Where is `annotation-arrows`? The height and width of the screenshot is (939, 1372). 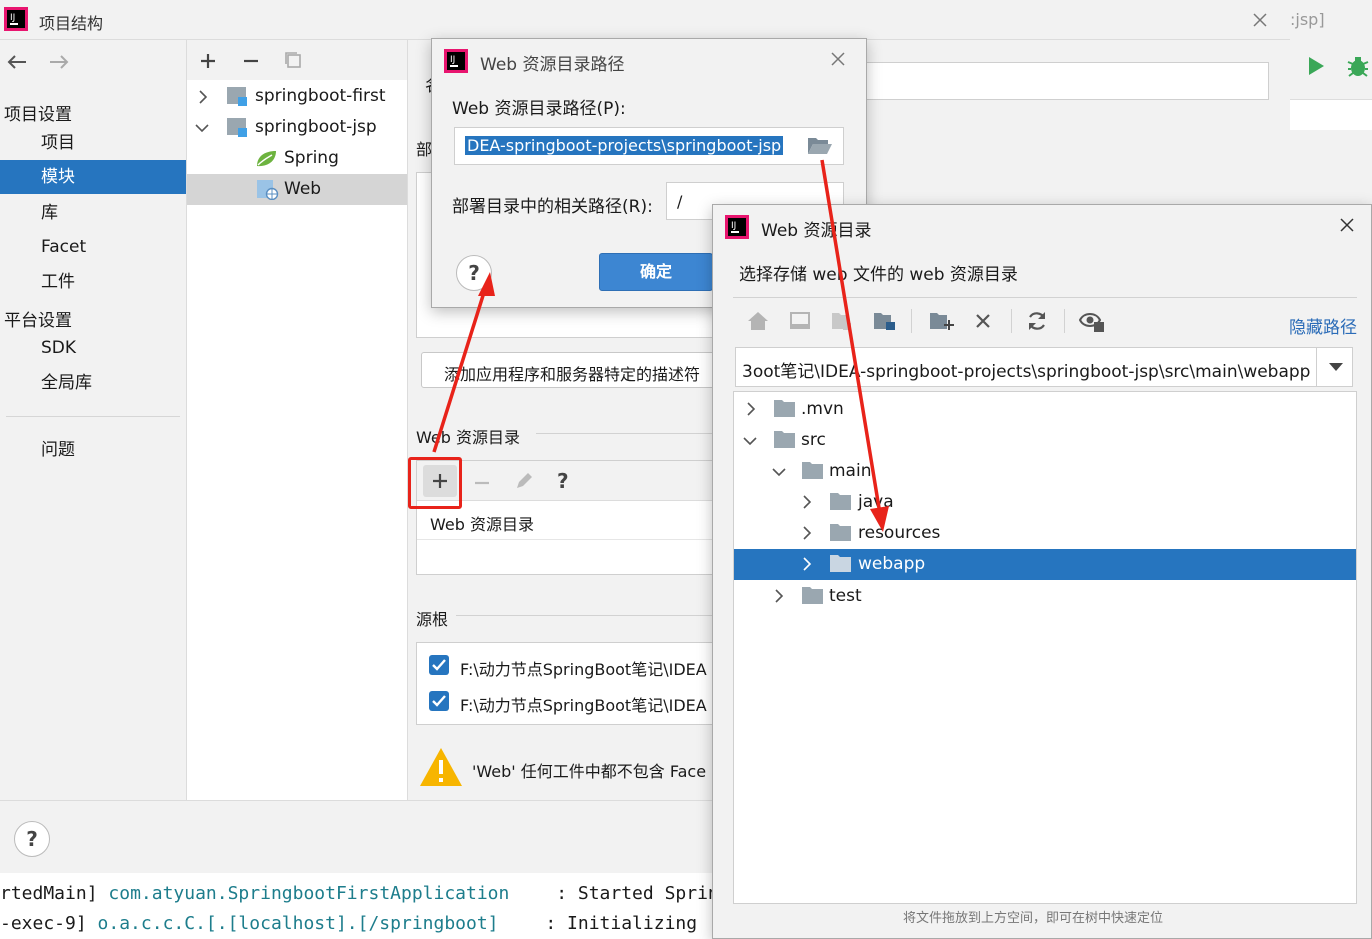 annotation-arrows is located at coordinates (660, 345).